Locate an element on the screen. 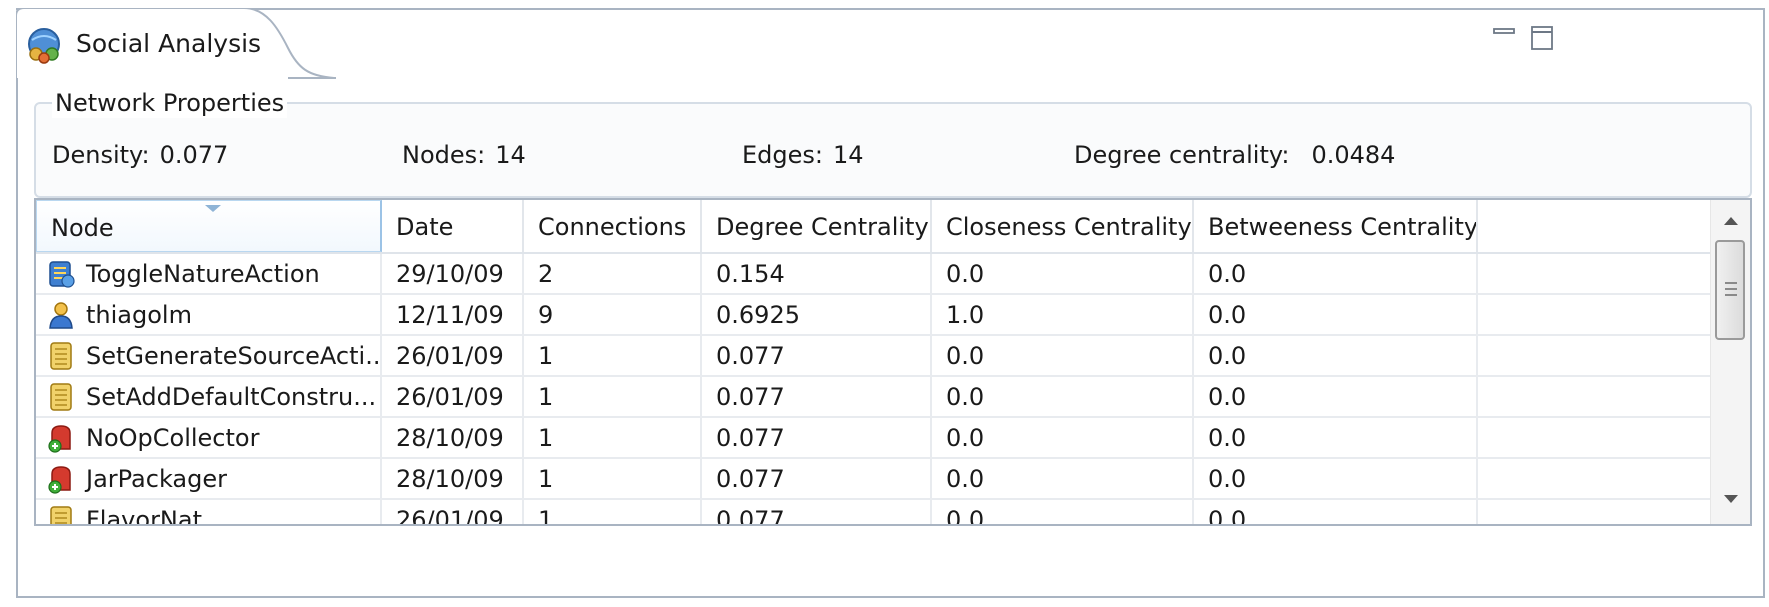 This screenshot has width=1769, height=607. node-name: thiagolm is located at coordinates (139, 315).